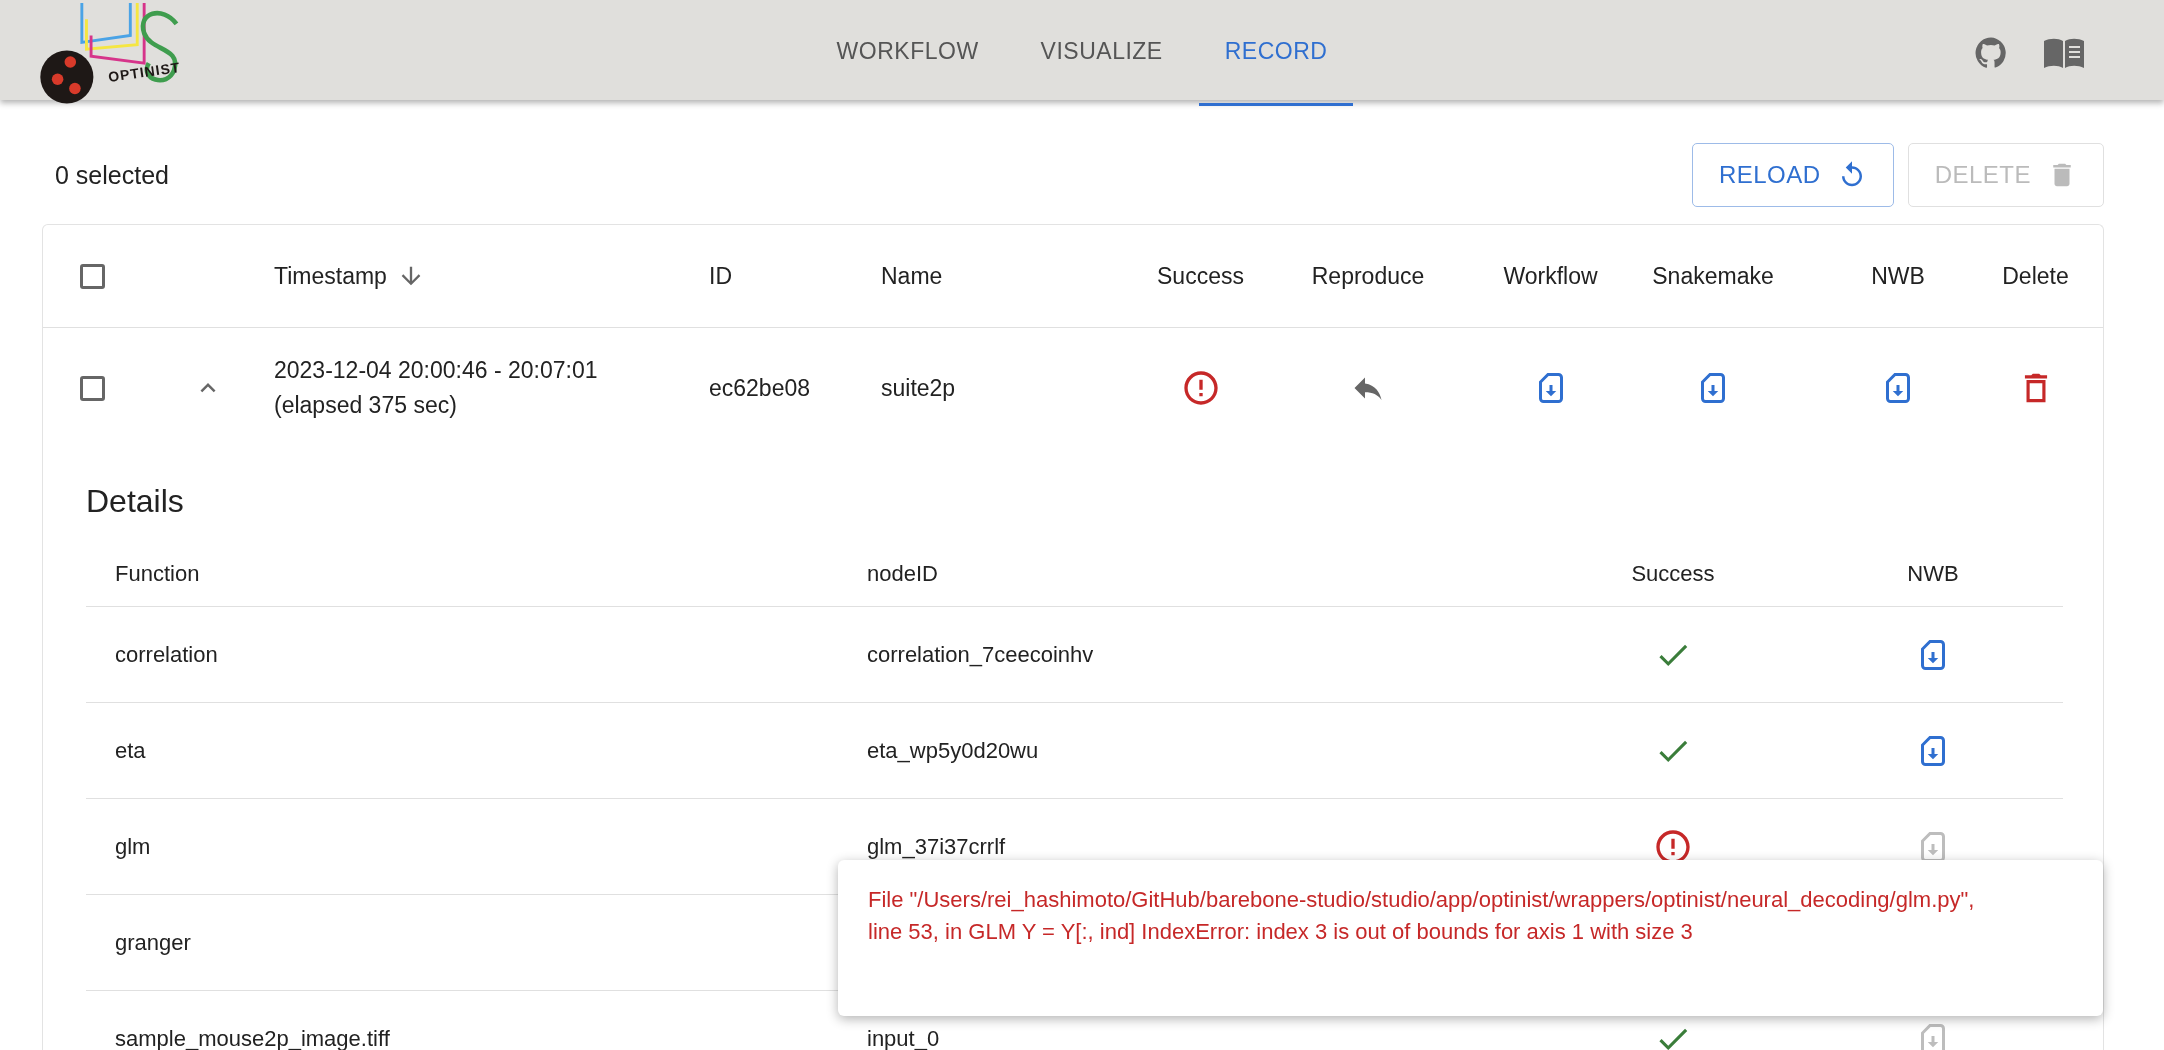 The height and width of the screenshot is (1050, 2164). Describe the element at coordinates (1368, 276) in the screenshot. I see `column-header: Reproduce` at that location.